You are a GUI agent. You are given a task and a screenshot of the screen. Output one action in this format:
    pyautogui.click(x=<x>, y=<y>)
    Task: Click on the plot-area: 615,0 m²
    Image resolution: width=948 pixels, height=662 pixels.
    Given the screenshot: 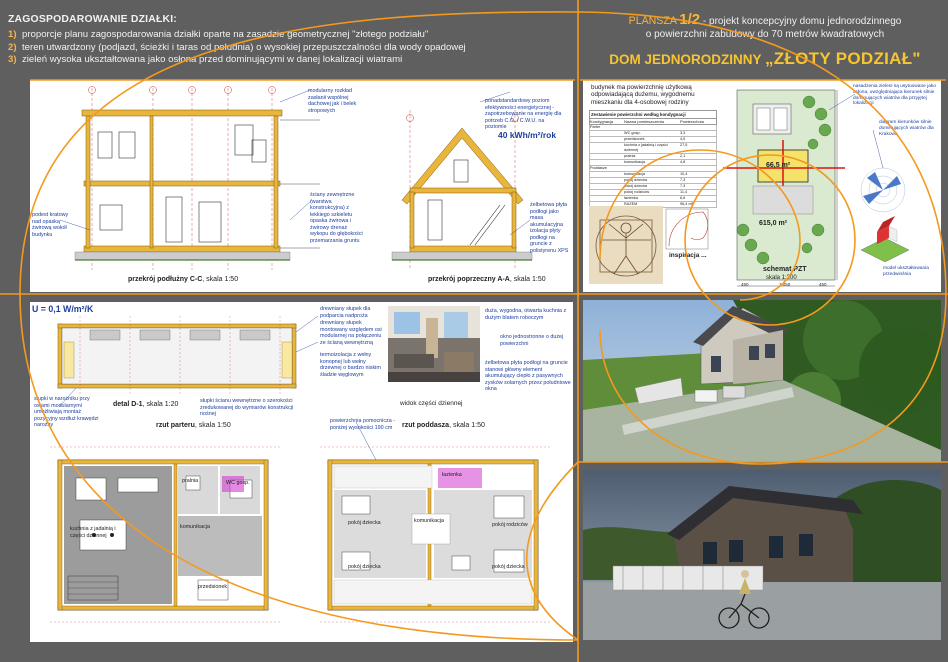 What is the action you would take?
    pyautogui.click(x=773, y=223)
    